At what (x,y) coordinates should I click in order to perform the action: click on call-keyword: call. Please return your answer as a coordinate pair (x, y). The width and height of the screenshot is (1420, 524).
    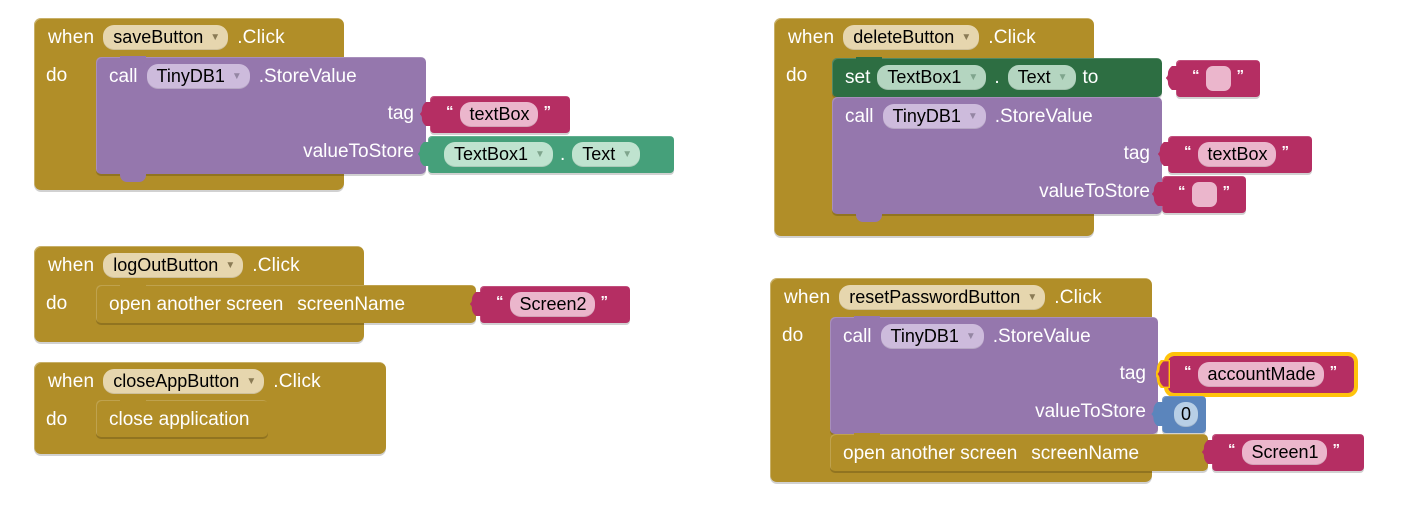
    Looking at the image, I should click on (857, 336).